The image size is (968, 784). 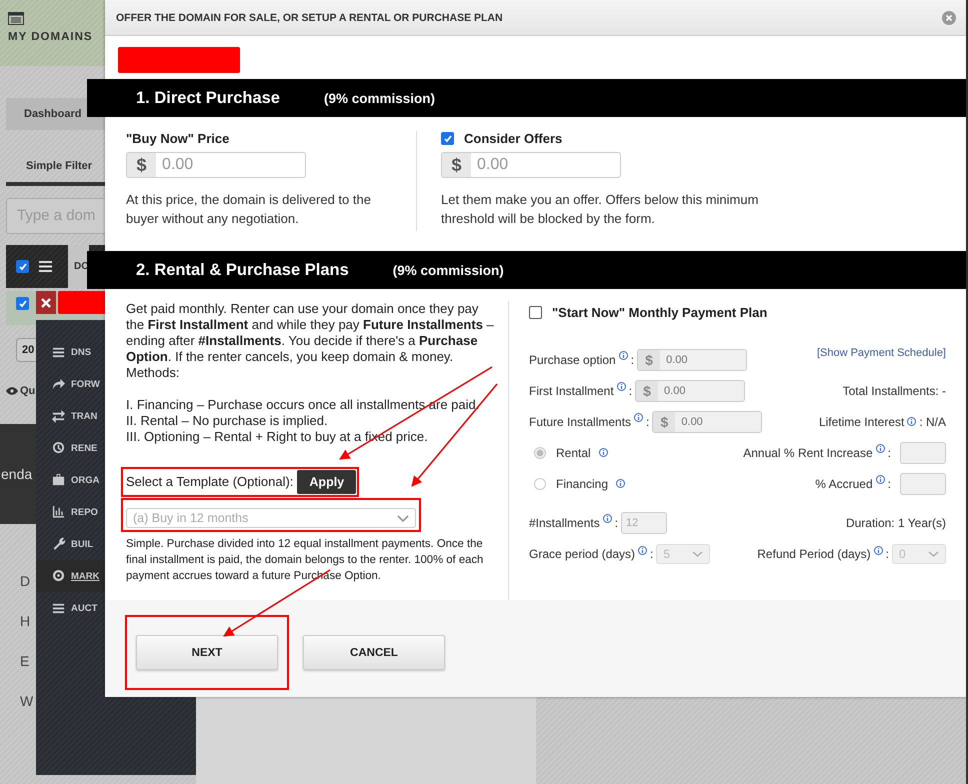 I want to click on field-label: Future Installments, so click(x=580, y=422).